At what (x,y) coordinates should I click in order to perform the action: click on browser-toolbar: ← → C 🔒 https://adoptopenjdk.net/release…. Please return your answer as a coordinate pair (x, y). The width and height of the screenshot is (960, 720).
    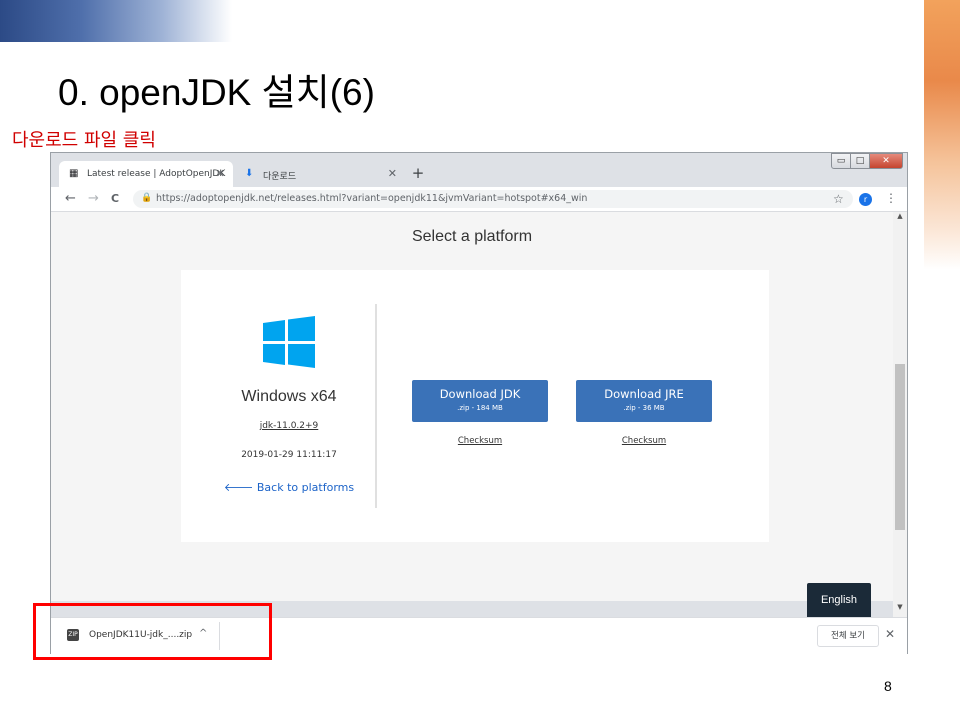
    Looking at the image, I should click on (479, 199).